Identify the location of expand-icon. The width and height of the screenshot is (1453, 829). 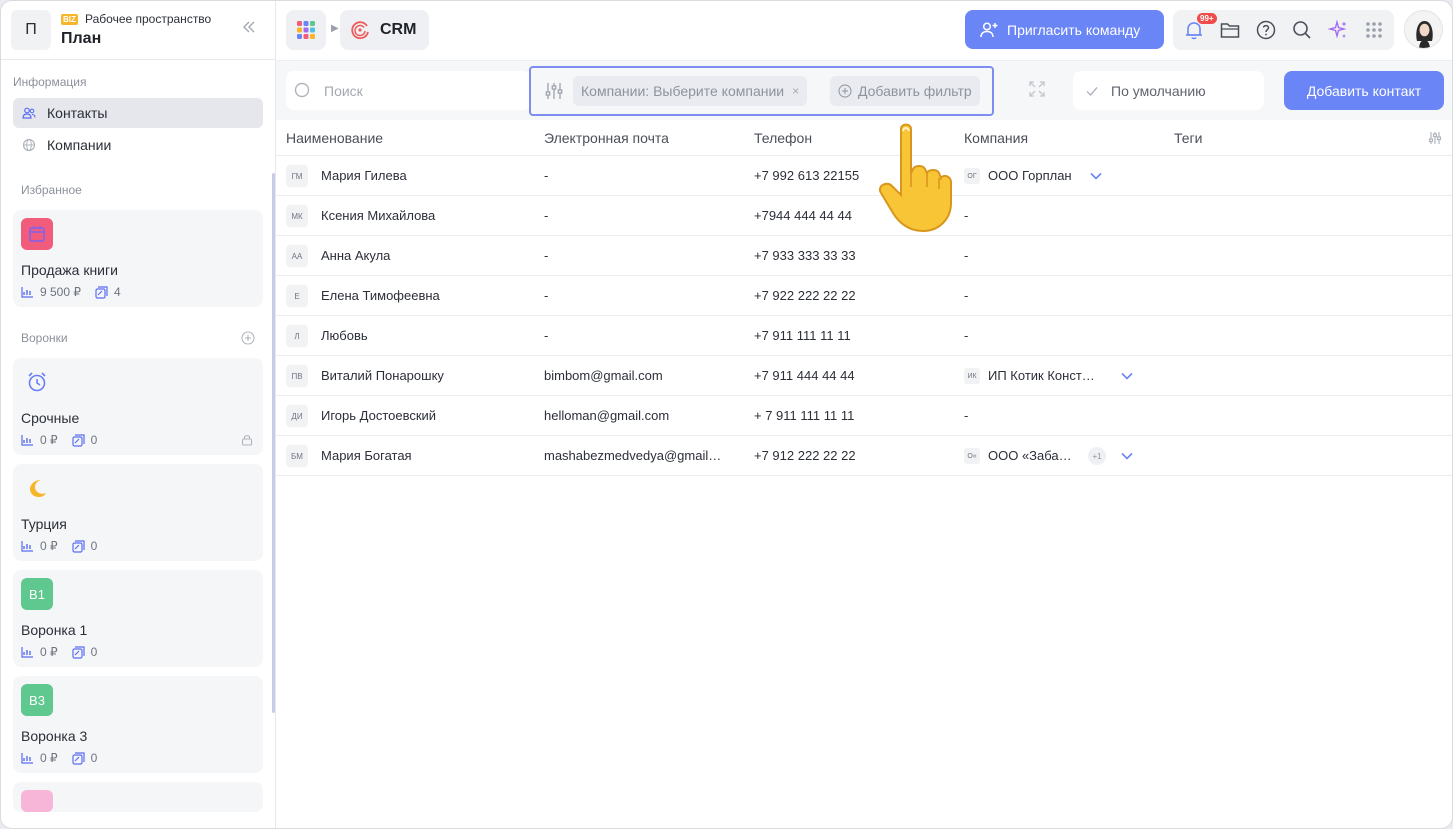
(1037, 90).